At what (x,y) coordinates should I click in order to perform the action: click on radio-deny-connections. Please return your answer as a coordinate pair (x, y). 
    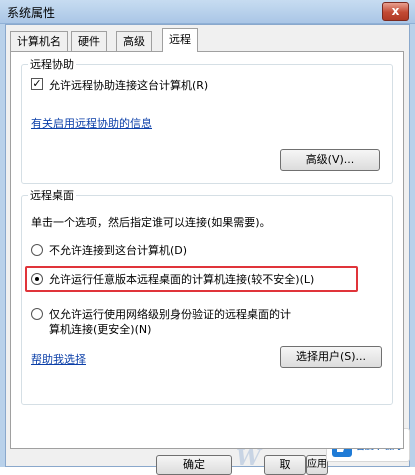
    Looking at the image, I should click on (37, 250).